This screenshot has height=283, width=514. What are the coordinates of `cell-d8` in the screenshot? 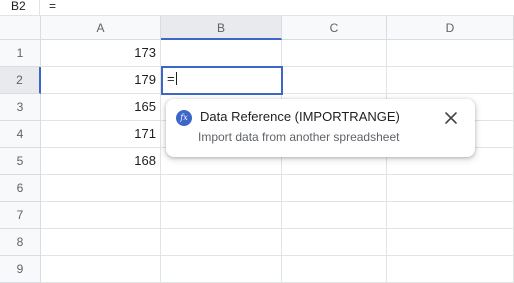 It's located at (450, 242).